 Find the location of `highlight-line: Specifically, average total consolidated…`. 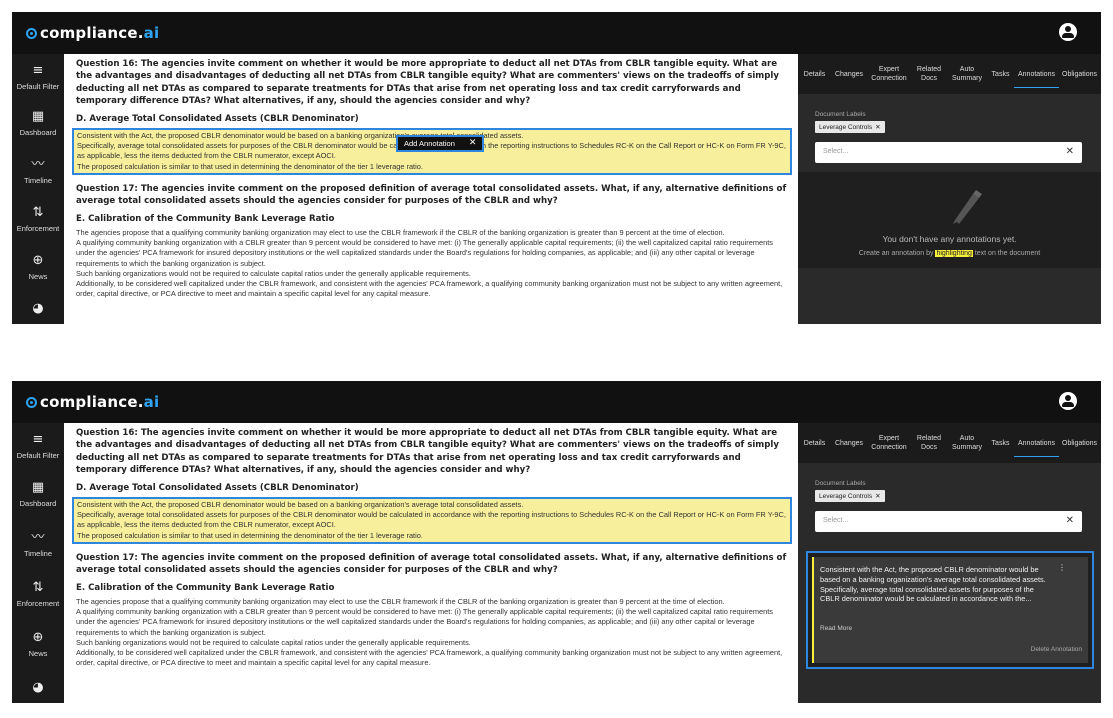

highlight-line: Specifically, average total consolidated… is located at coordinates (431, 519).